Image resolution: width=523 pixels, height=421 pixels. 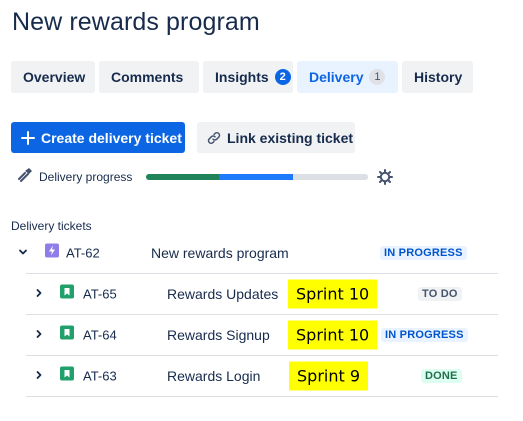 What do you see at coordinates (214, 376) in the screenshot?
I see `ticket-summary: Rewards Login` at bounding box center [214, 376].